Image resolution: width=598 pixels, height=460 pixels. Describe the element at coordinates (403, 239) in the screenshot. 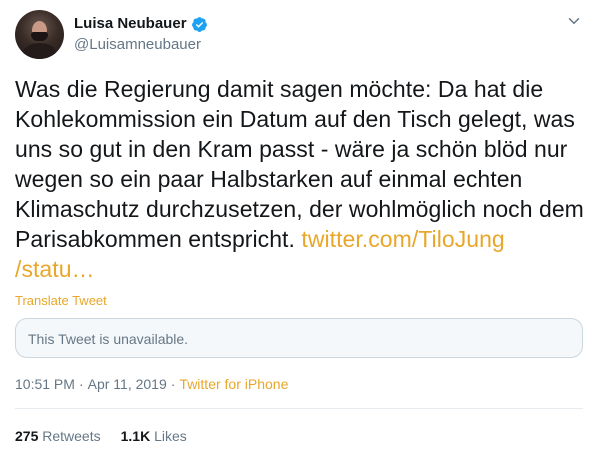

I see `tweet-link-line1: twitter.com/TiloJung` at that location.